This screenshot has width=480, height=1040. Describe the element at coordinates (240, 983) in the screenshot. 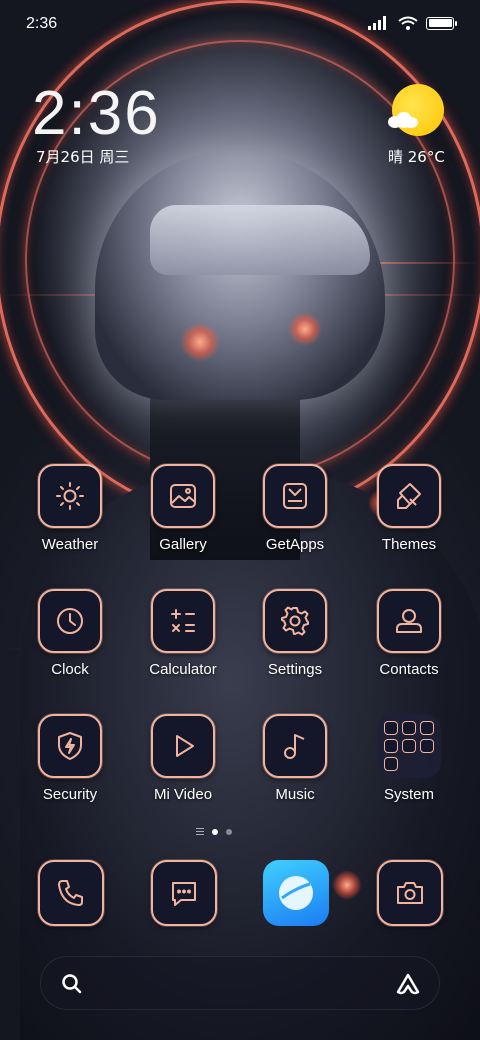

I see `search-bar` at that location.